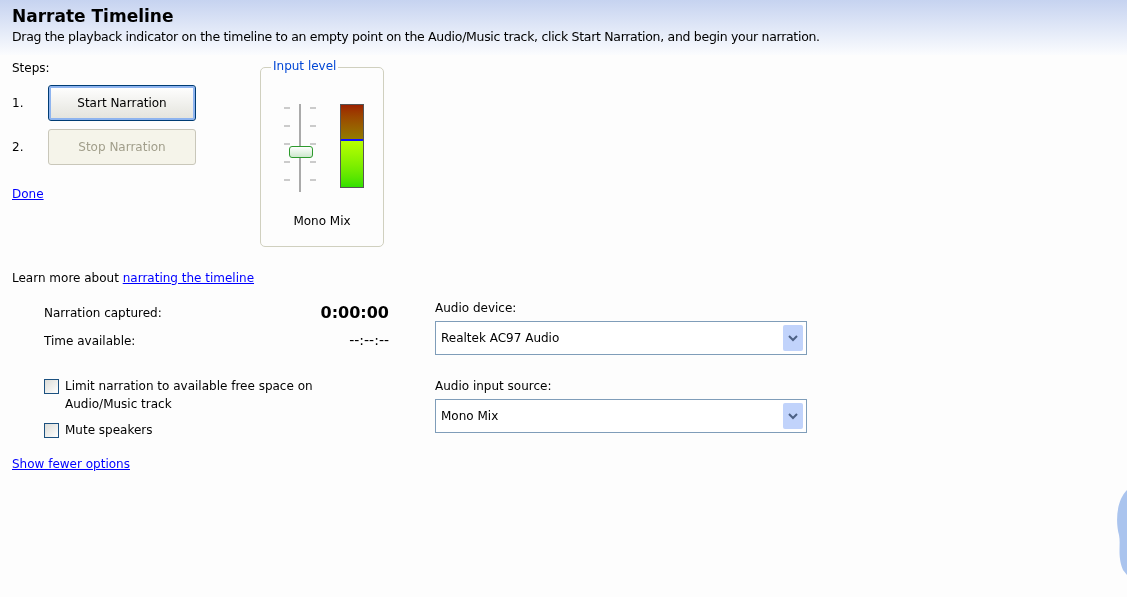 The image size is (1127, 597). What do you see at coordinates (322, 221) in the screenshot?
I see `source-label: Mono Mix` at bounding box center [322, 221].